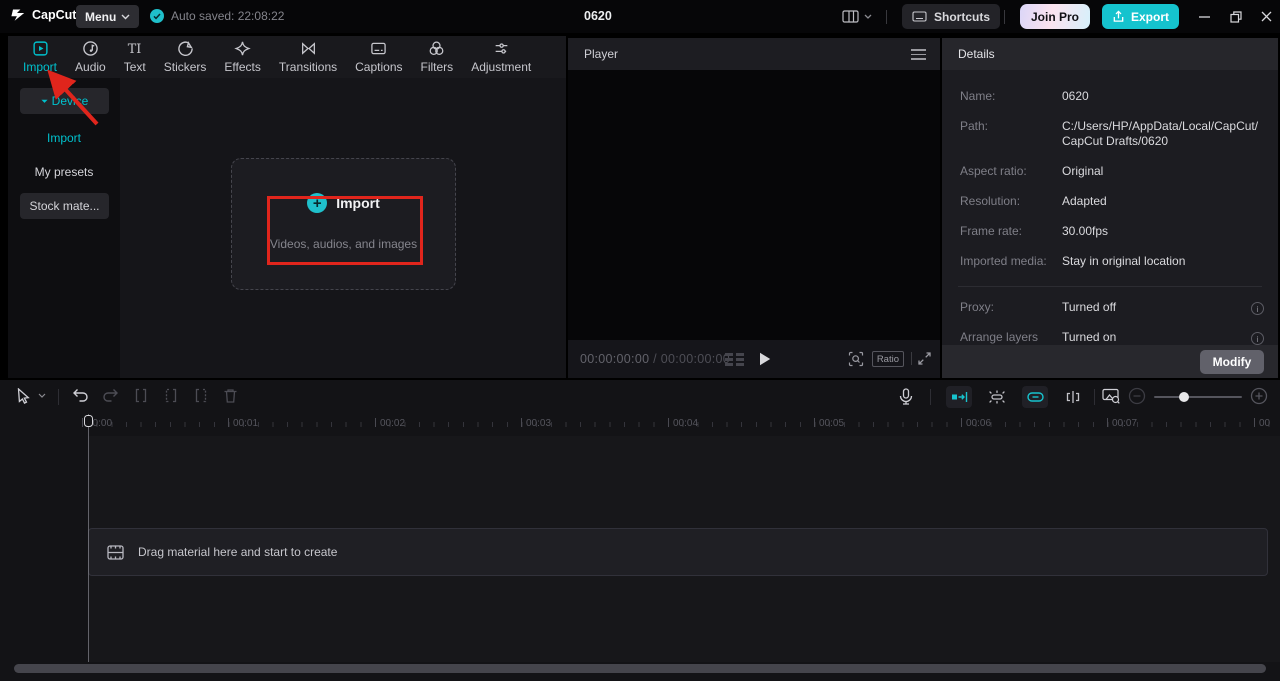 The height and width of the screenshot is (681, 1280). I want to click on adjustment-tab-icon, so click(501, 48).